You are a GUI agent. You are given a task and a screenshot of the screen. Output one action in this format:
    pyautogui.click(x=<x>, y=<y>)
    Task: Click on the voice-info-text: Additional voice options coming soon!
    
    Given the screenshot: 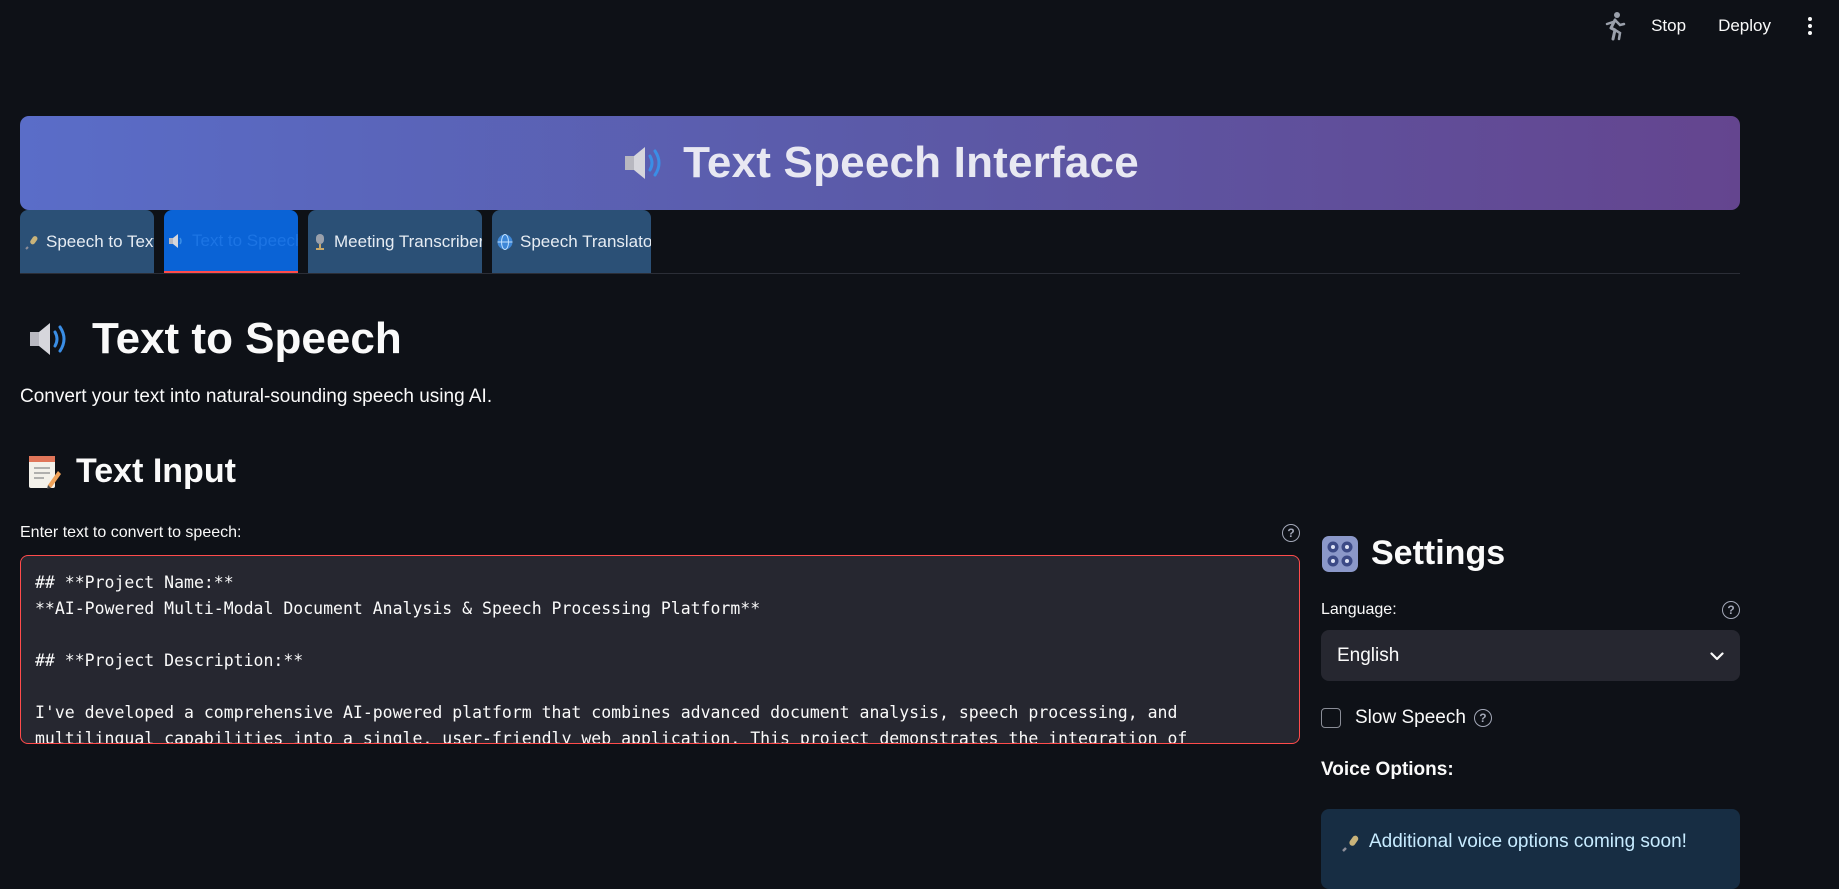 What is the action you would take?
    pyautogui.click(x=1528, y=841)
    